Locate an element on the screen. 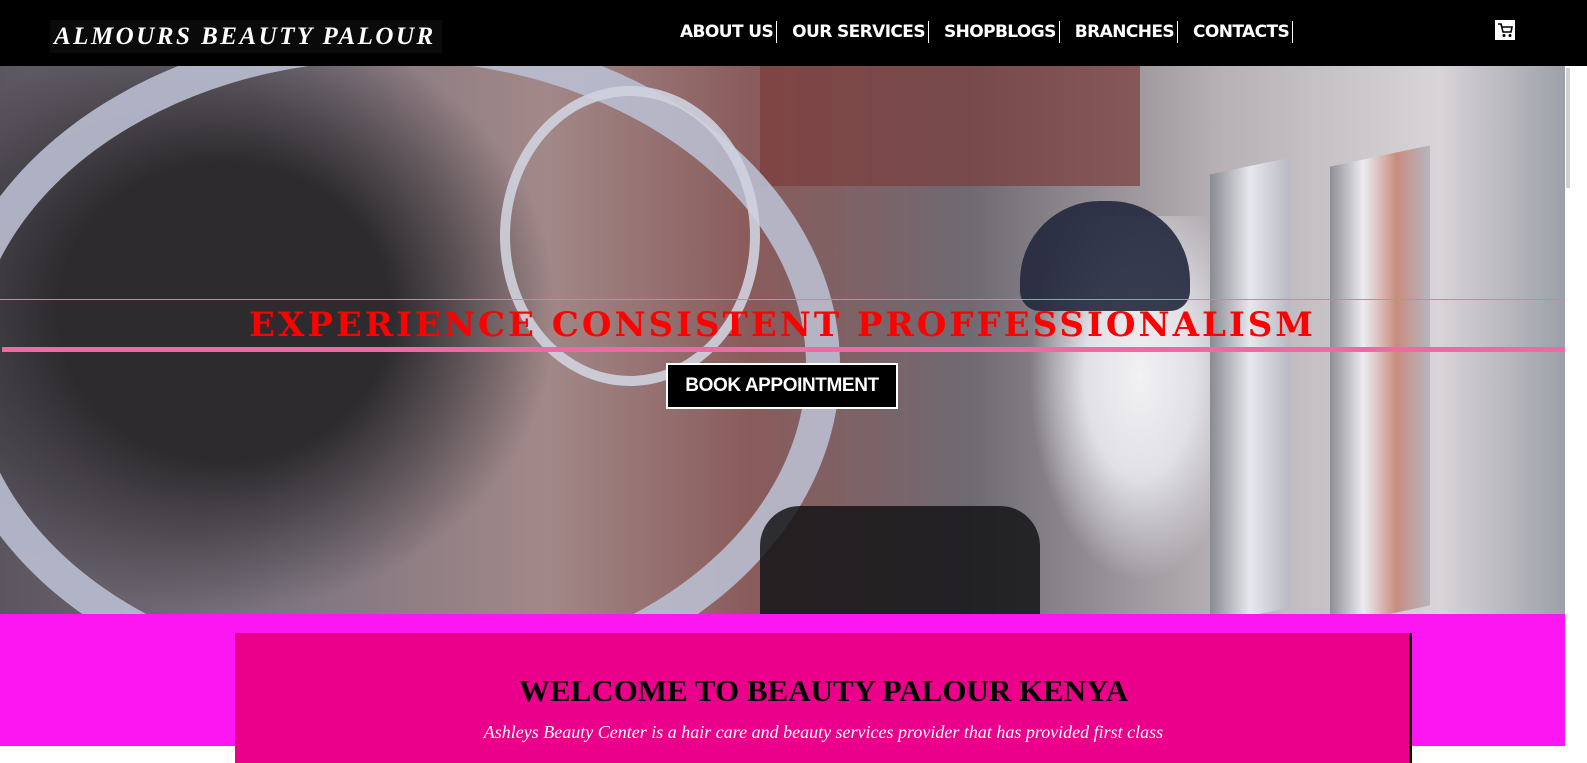  site-logo: ALMOURS BEAUTY PALOUR is located at coordinates (246, 36).